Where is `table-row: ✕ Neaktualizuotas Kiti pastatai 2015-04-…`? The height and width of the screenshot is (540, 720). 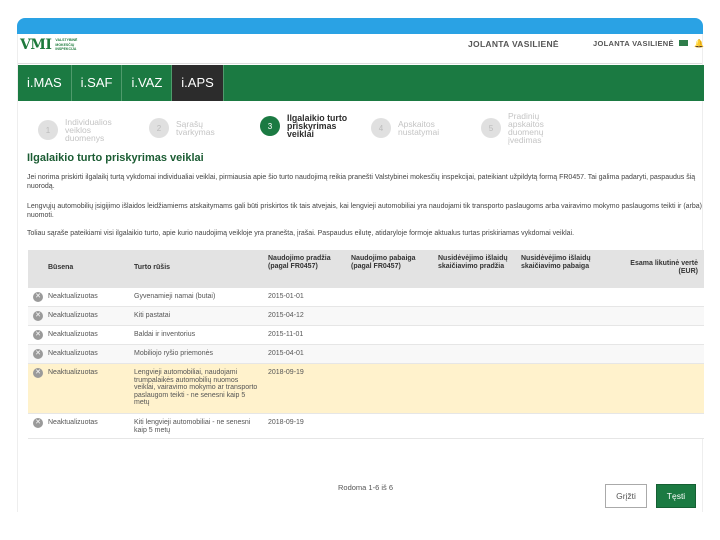
table-row: ✕ Neaktualizuotas Kiti pastatai 2015-04-… is located at coordinates (366, 316).